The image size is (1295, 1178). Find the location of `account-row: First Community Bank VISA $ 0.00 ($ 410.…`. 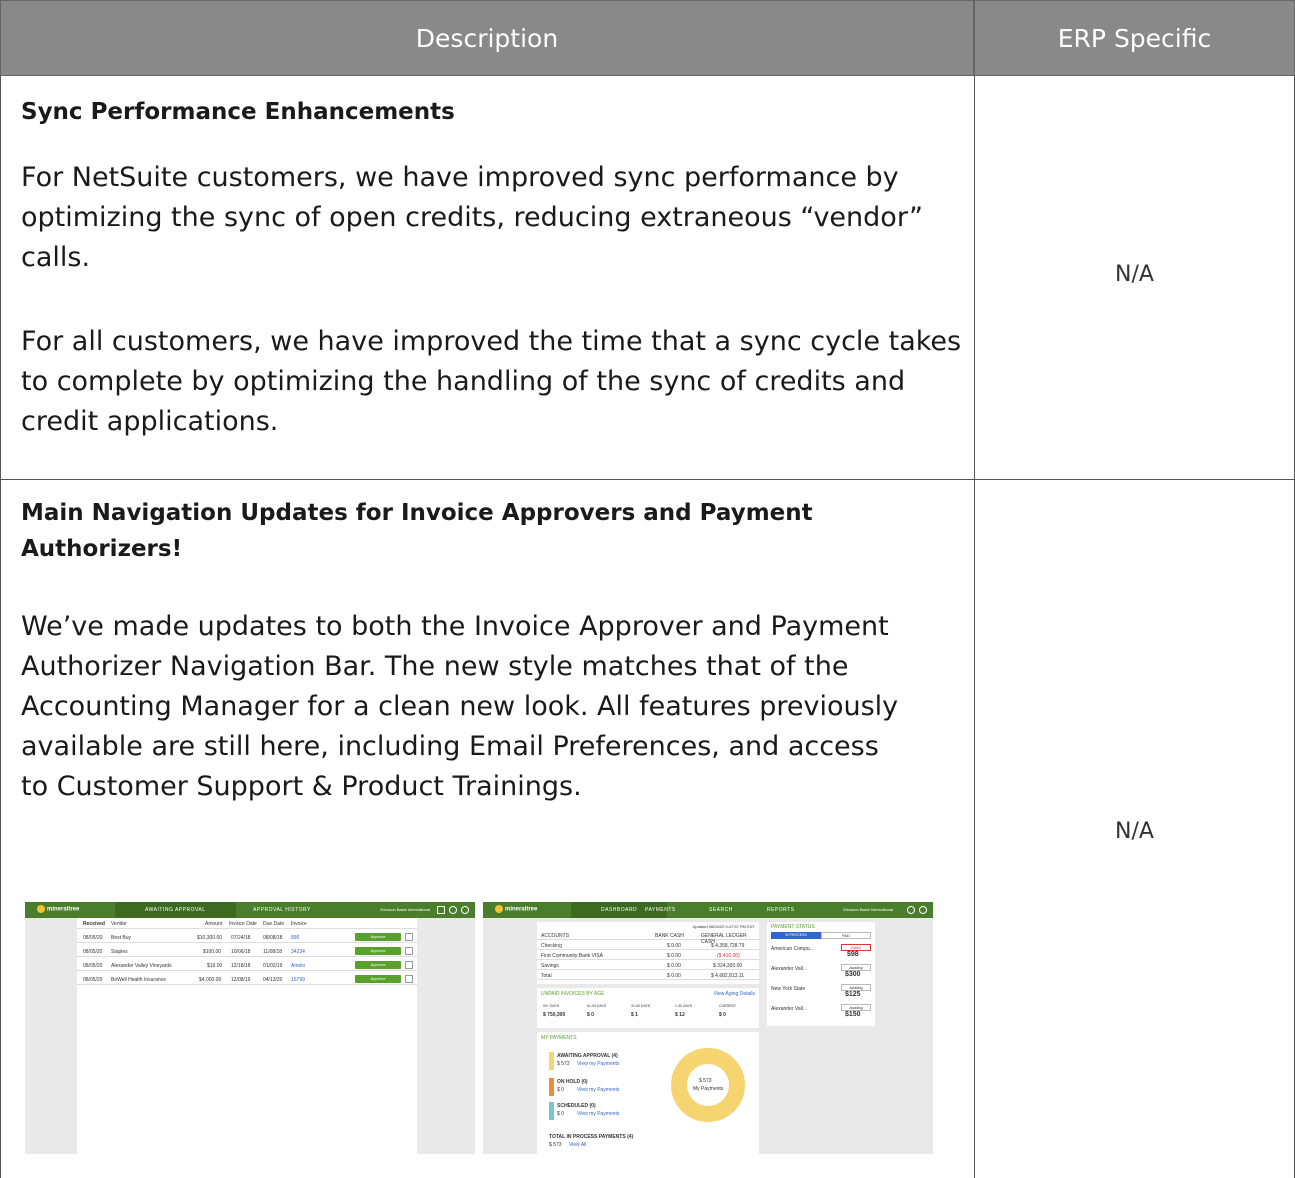

account-row: First Community Bank VISA $ 0.00 ($ 410.… is located at coordinates (648, 955).